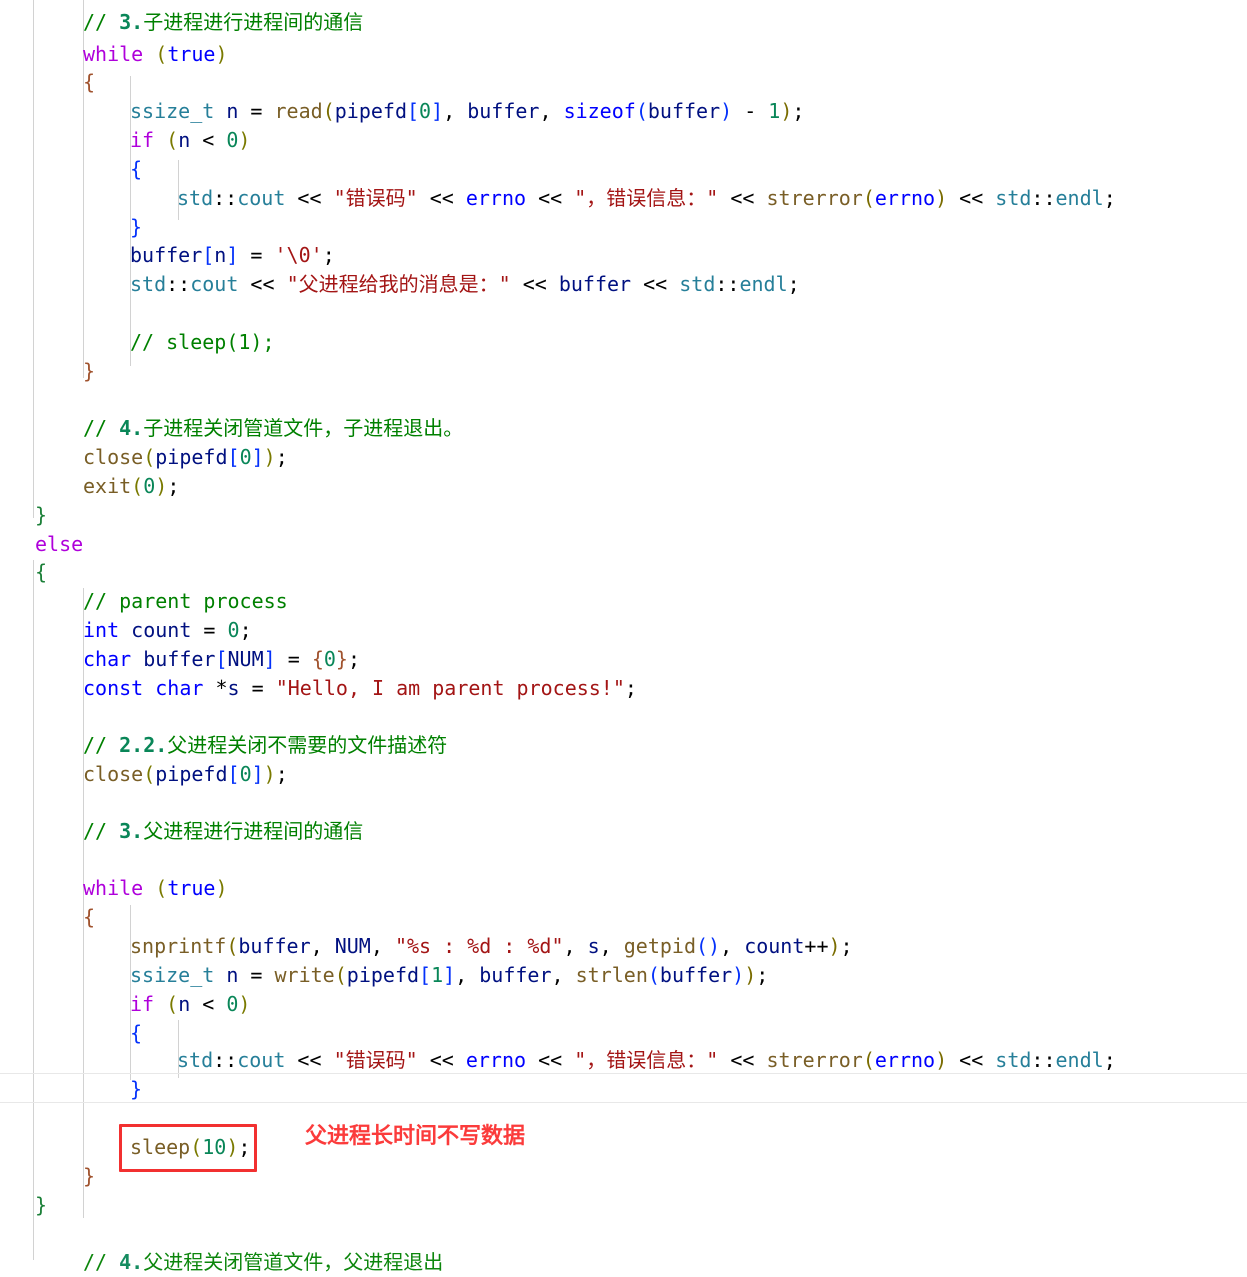 Image resolution: width=1247 pixels, height=1277 pixels. I want to click on code-line: else, so click(59, 544).